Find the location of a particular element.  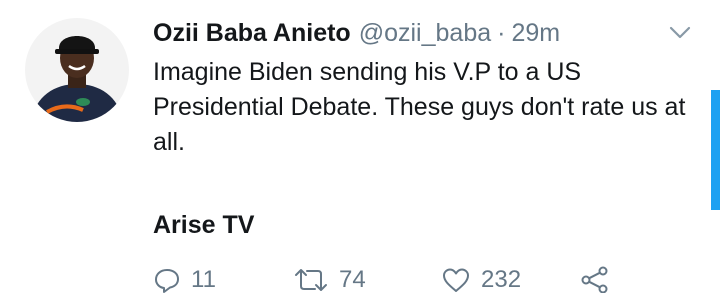

retweet-button: 74 is located at coordinates (329, 277).